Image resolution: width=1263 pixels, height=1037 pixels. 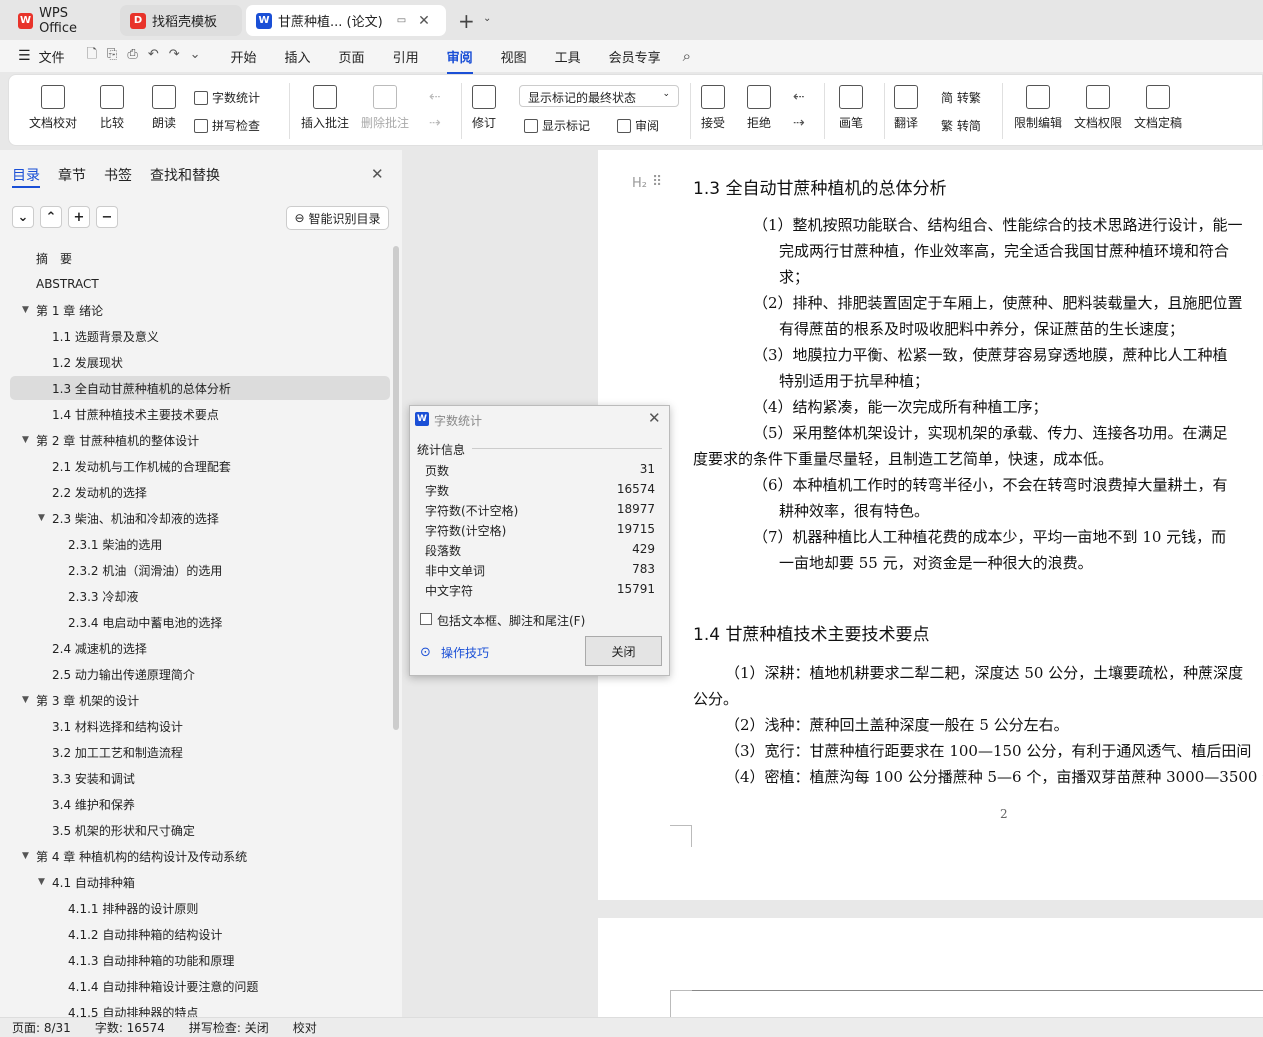 I want to click on toc-item: 3.2 加工工艺和制造流程, so click(x=200, y=752).